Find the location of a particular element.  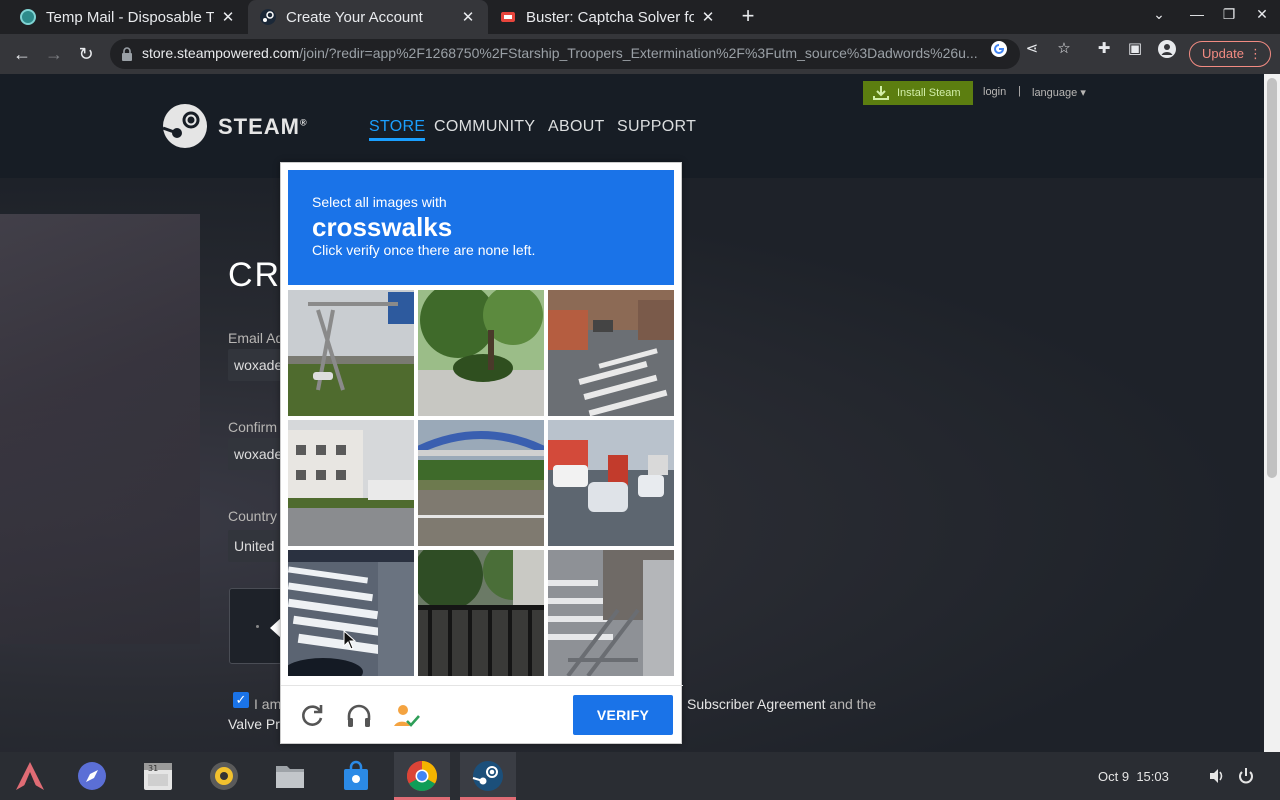

login-link: login is located at coordinates (994, 92).